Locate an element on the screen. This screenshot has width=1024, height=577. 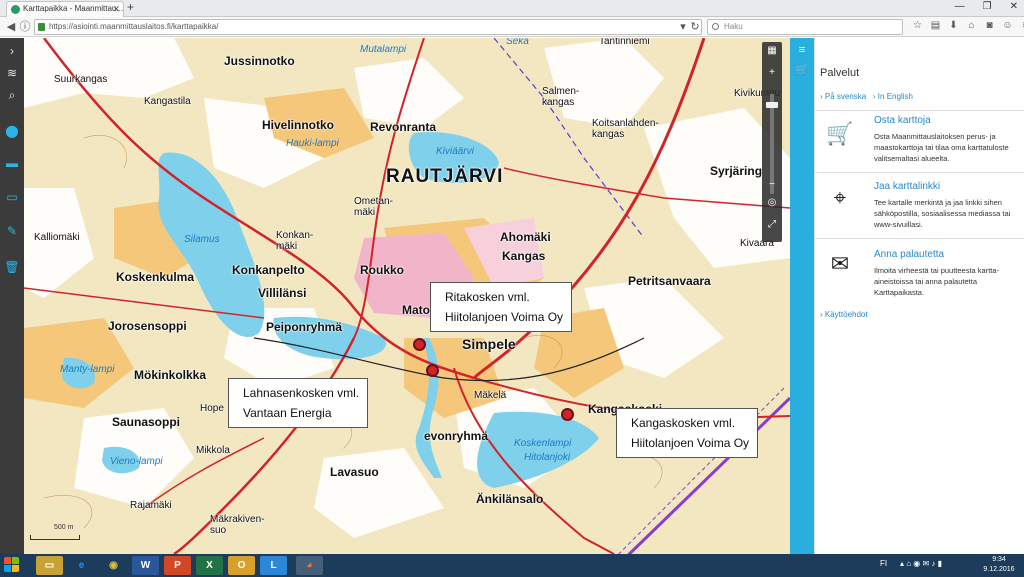
face-icon: ☺ is located at coordinates (1007, 26).